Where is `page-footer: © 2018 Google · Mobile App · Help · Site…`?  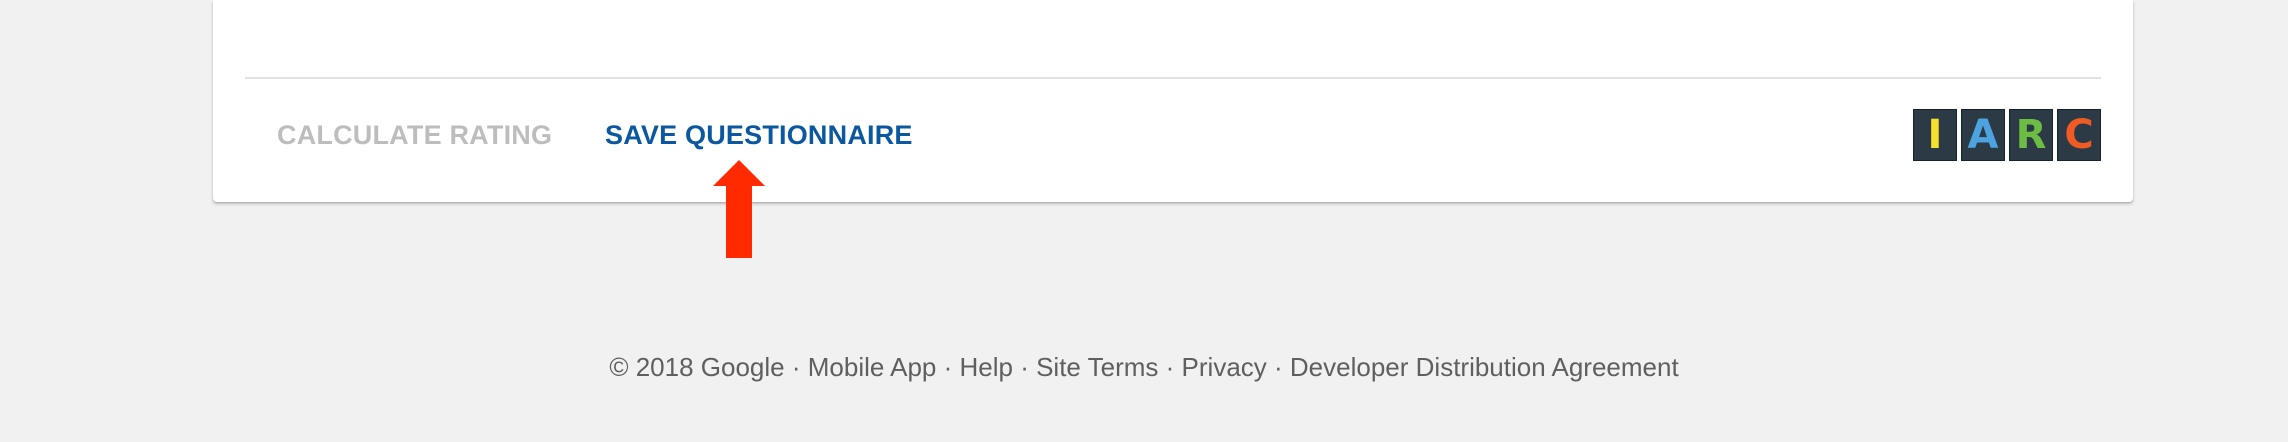
page-footer: © 2018 Google · Mobile App · Help · Site… is located at coordinates (1144, 367).